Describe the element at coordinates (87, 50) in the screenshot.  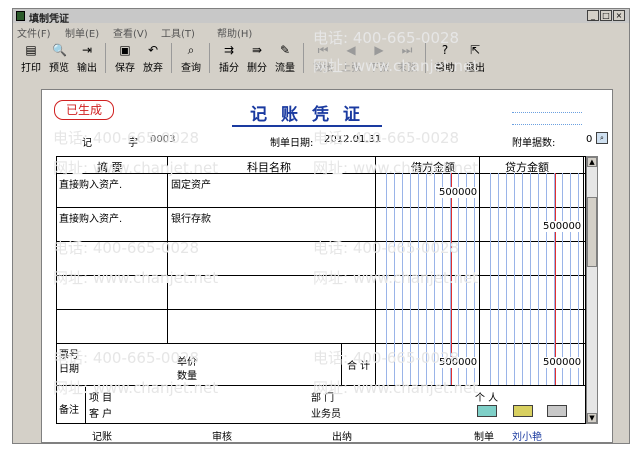
I see `export-icon: ⇥` at that location.